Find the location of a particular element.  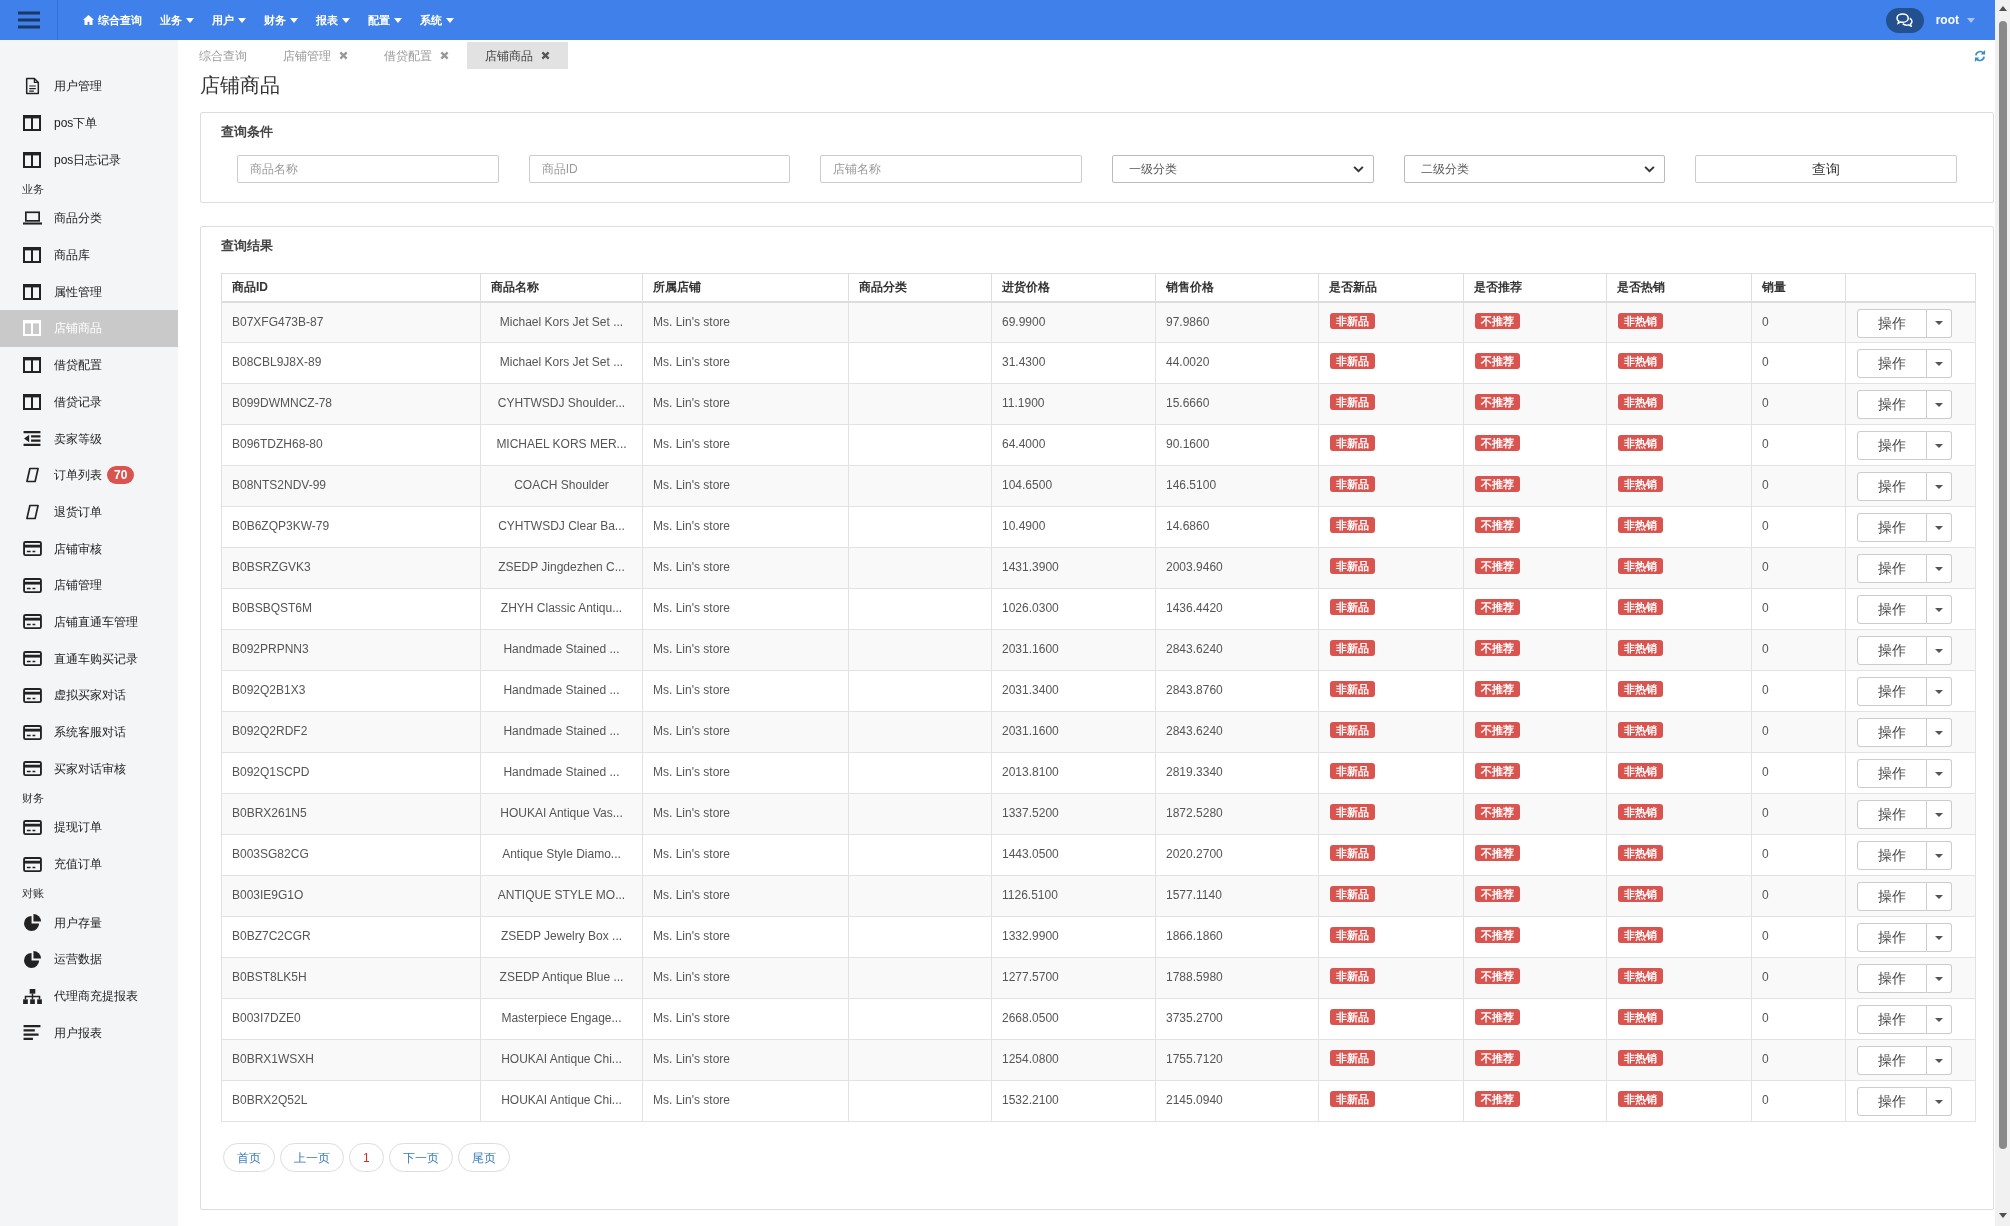

sidebar-item: 用户管理 is located at coordinates (89, 86).